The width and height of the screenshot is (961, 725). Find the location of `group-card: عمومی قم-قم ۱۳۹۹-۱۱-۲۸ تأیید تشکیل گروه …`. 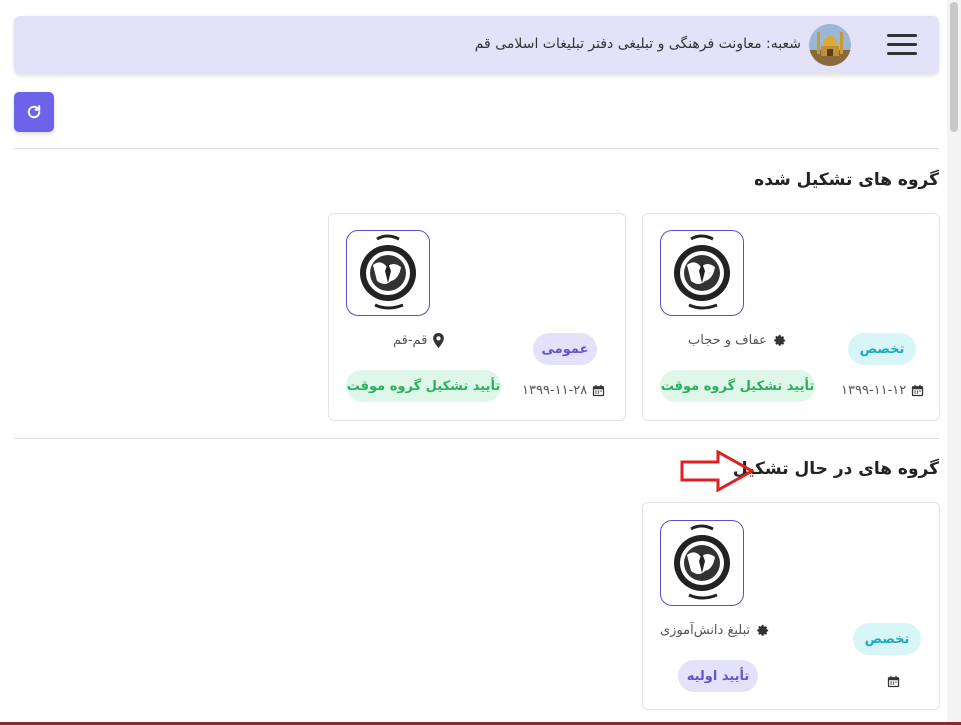

group-card: عمومی قم-قم ۱۳۹۹-۱۱-۲۸ تأیید تشکیل گروه … is located at coordinates (477, 317).